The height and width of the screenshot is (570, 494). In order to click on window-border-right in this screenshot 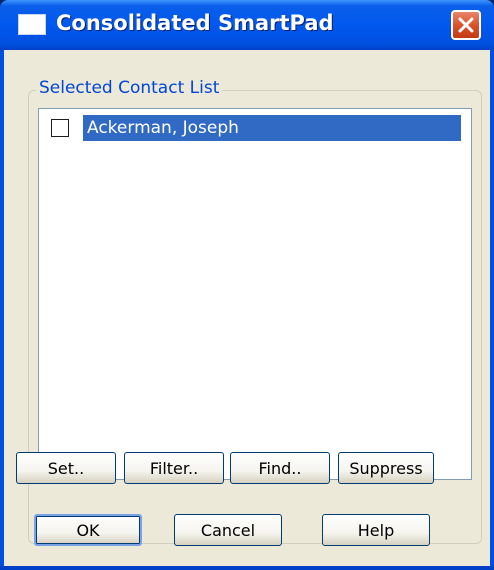, I will do `click(492, 308)`.